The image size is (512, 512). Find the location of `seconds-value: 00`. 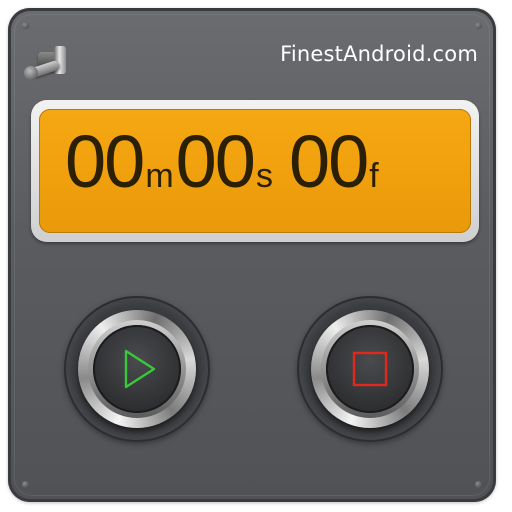

seconds-value: 00 is located at coordinates (215, 161).